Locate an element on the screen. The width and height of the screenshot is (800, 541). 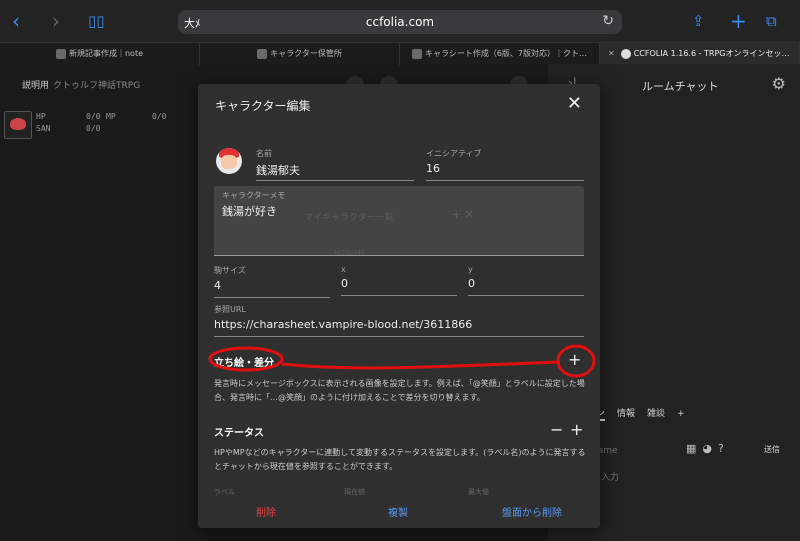
room-chat-title: ルームチャット is located at coordinates (680, 86).